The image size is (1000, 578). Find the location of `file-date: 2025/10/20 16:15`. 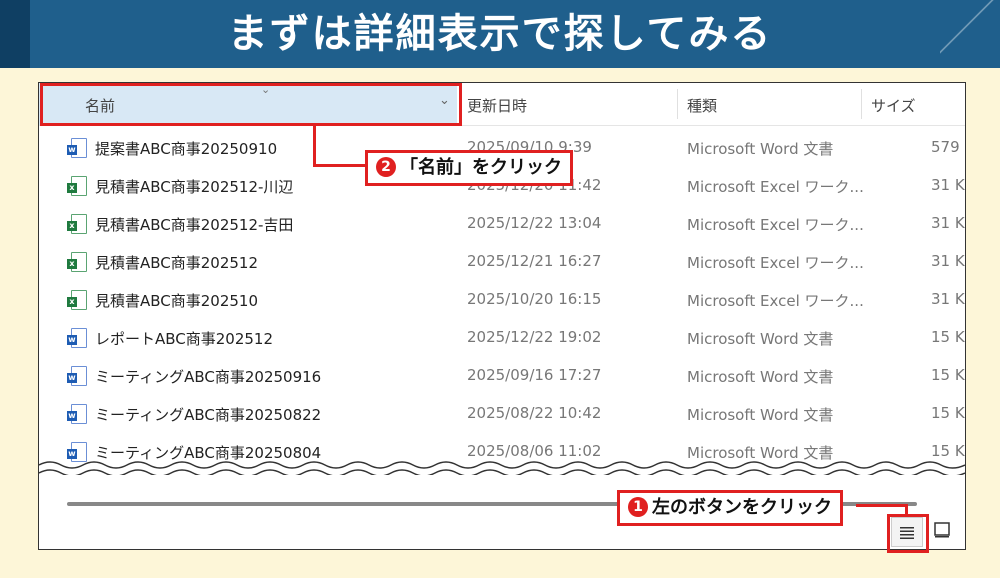

file-date: 2025/10/20 16:15 is located at coordinates (534, 299).